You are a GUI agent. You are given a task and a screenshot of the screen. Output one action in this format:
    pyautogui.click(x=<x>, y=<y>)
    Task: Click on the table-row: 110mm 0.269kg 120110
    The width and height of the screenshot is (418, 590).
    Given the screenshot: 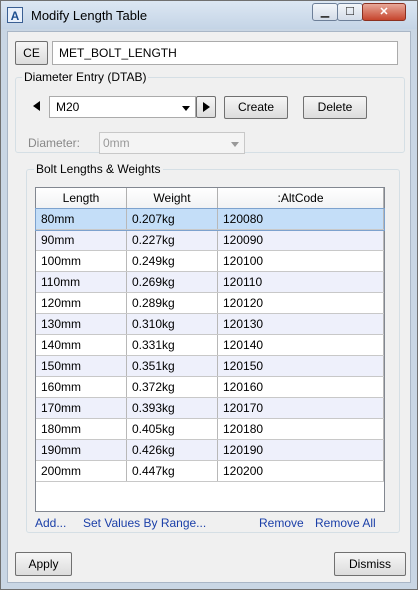 What is the action you would take?
    pyautogui.click(x=210, y=282)
    